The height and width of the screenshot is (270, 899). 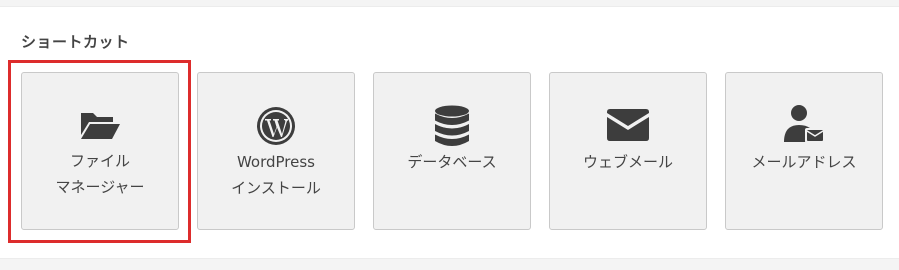 What do you see at coordinates (99, 161) in the screenshot?
I see `shortcut-label-line1: ファイル` at bounding box center [99, 161].